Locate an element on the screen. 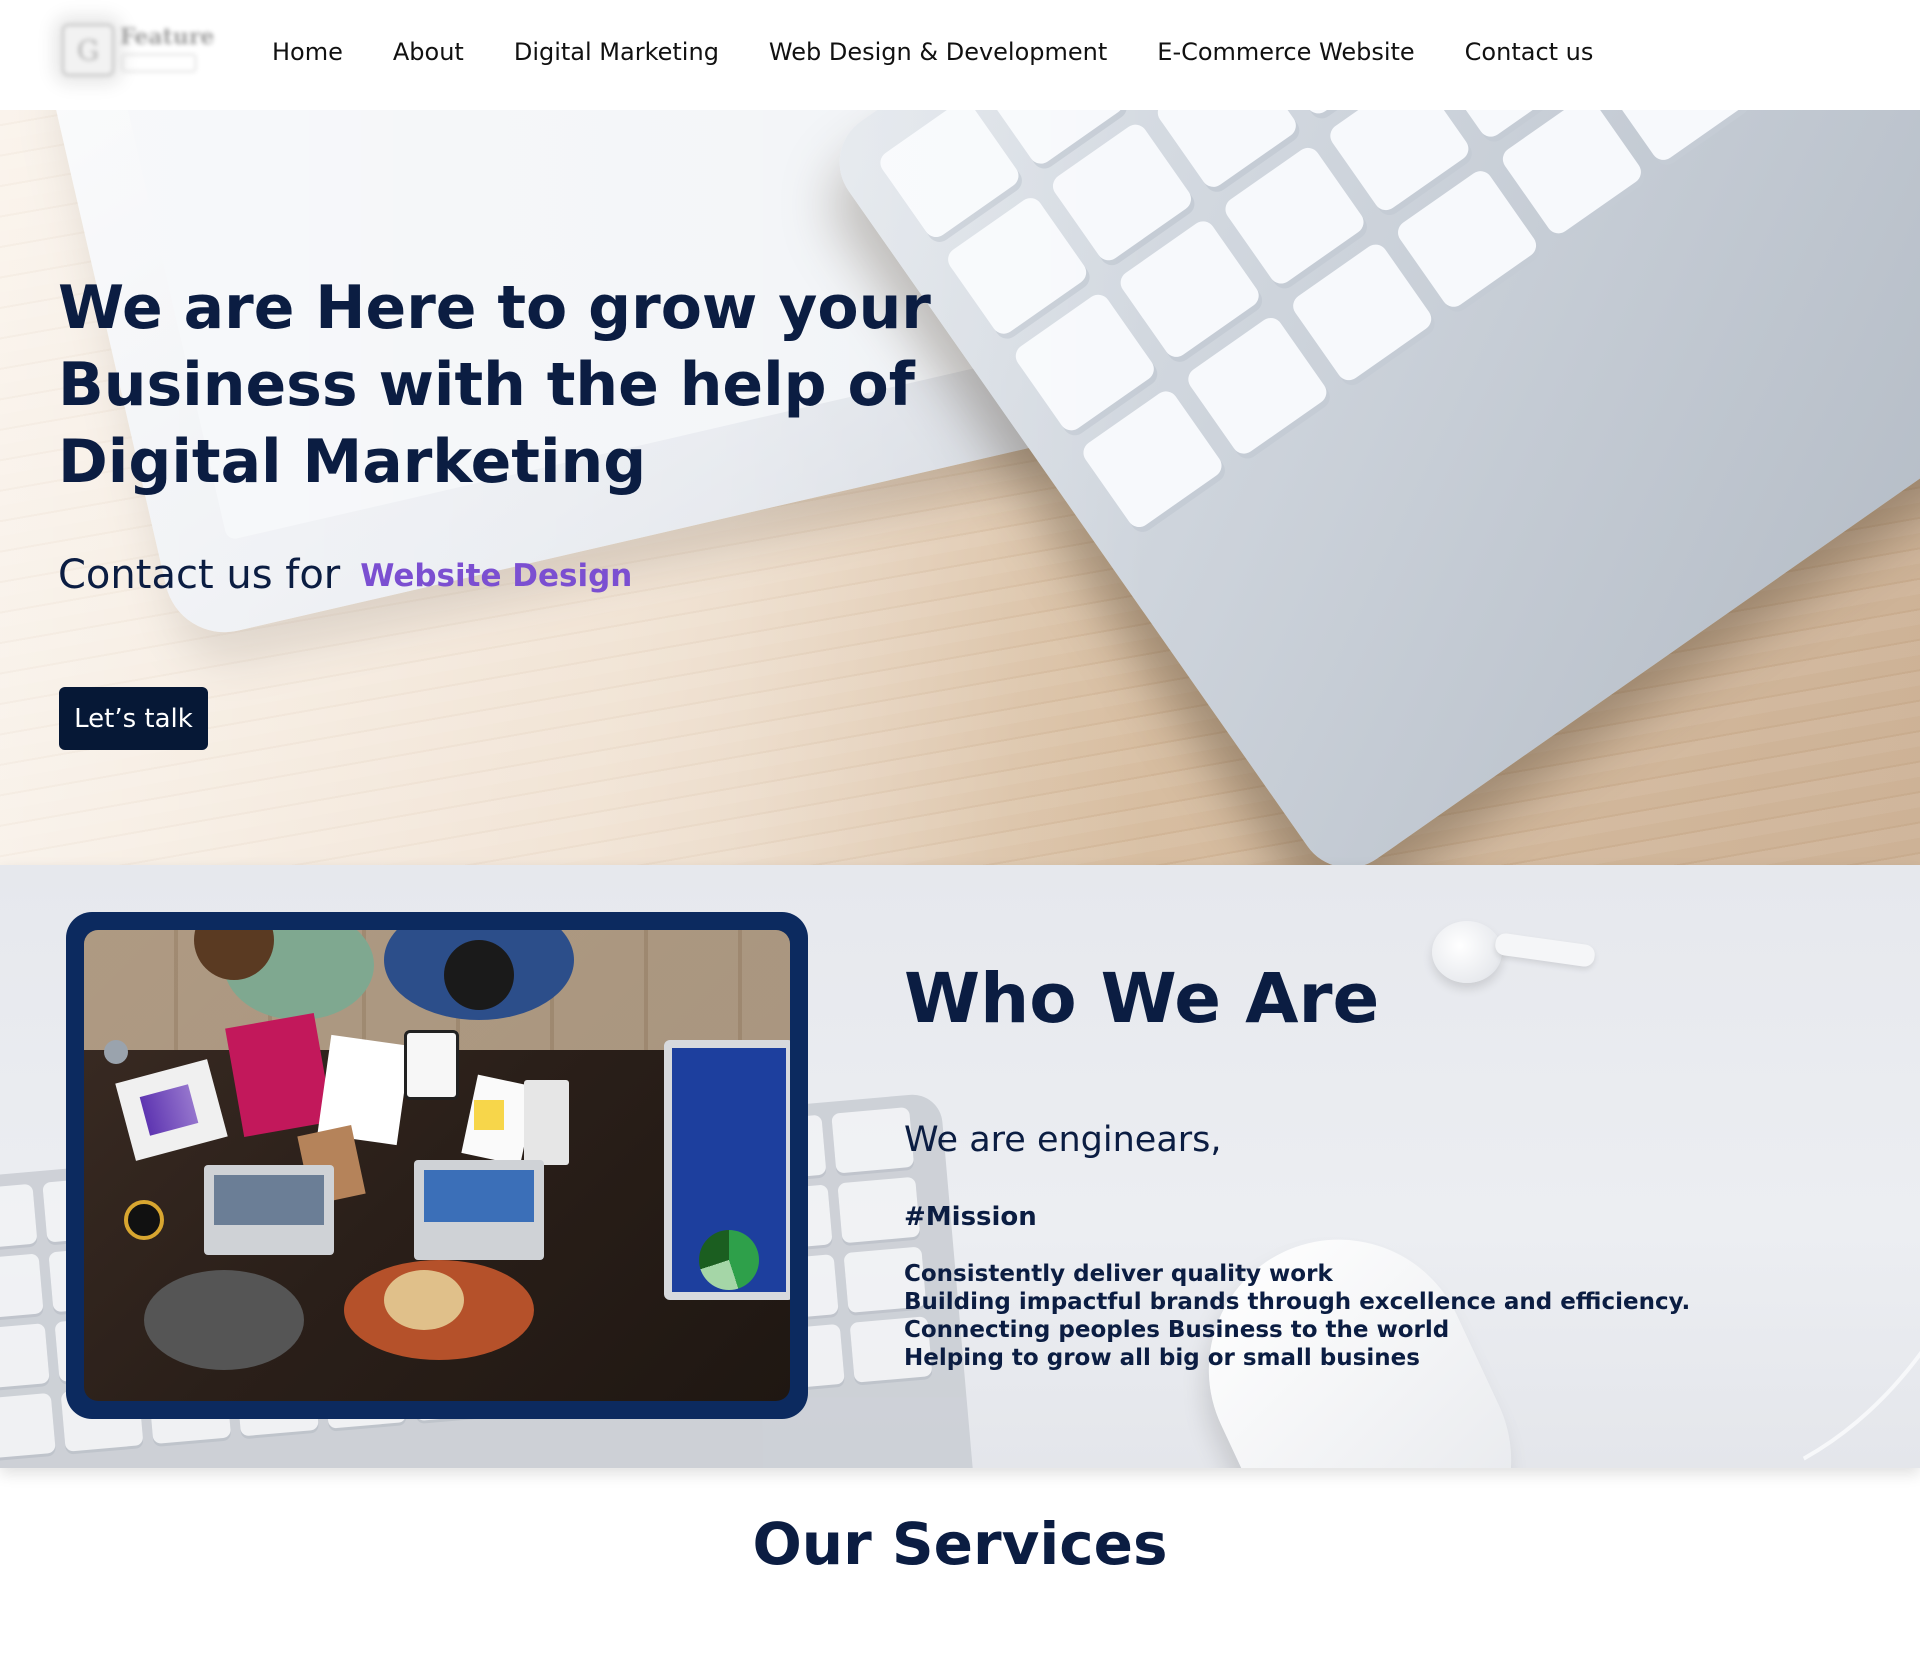 This screenshot has height=1666, width=1920. team-photo-frame is located at coordinates (437, 1165).